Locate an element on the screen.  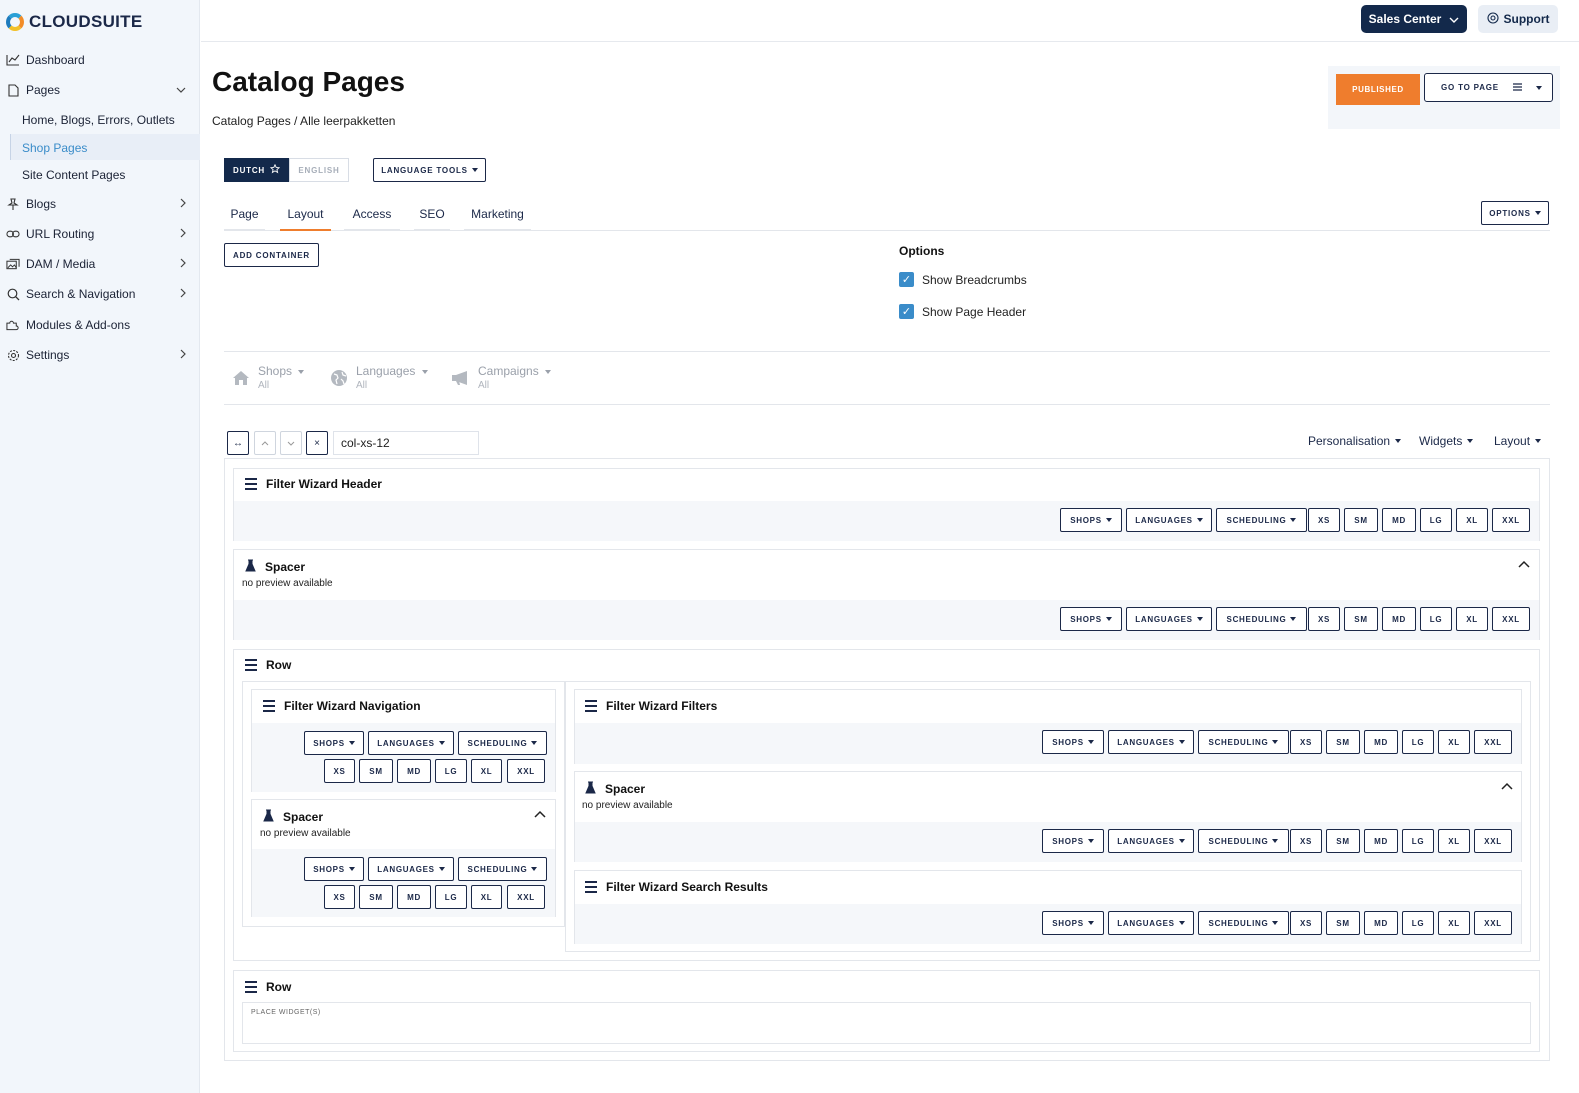
personalisation-dropdown: Personalisation is located at coordinates (1355, 441).